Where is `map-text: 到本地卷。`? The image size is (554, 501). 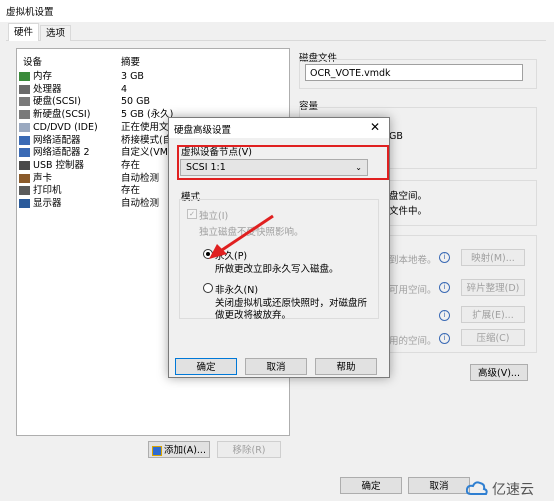
map-text: 到本地卷。 is located at coordinates (413, 260).